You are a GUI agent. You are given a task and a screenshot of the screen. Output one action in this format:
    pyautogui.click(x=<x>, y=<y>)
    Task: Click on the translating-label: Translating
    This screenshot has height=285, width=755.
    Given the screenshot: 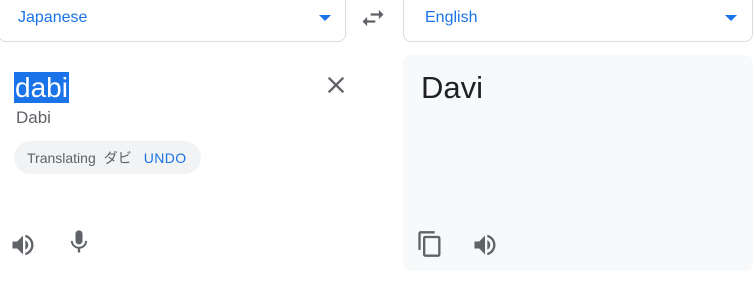 What is the action you would take?
    pyautogui.click(x=61, y=157)
    